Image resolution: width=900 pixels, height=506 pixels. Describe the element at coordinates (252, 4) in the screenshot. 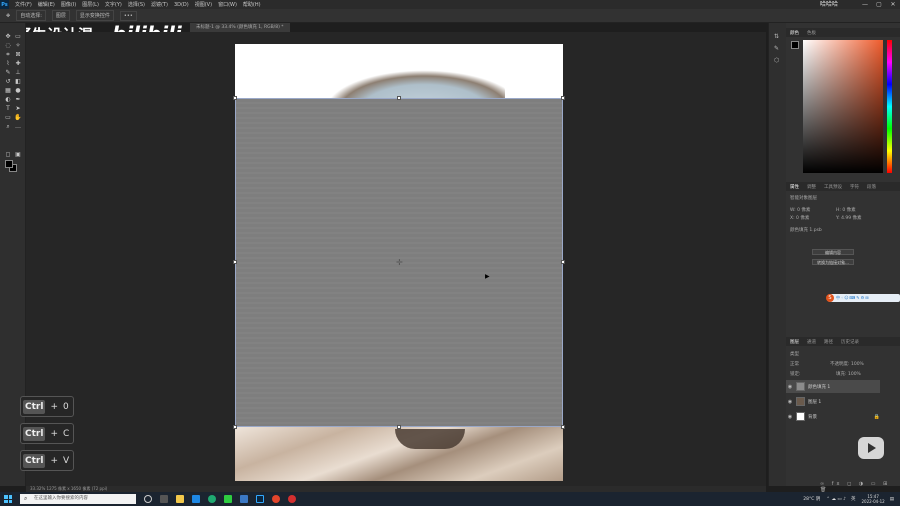

I see `menu-help: 帮助(H)` at that location.